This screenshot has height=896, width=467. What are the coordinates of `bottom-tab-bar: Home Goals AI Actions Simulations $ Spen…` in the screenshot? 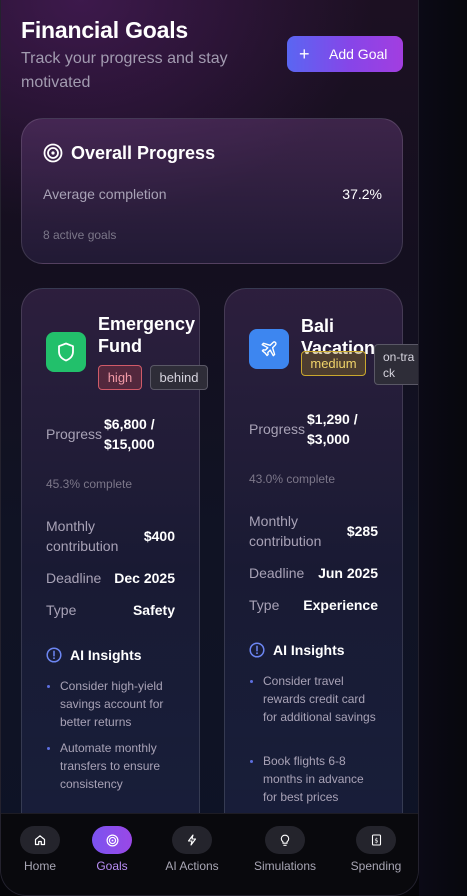 It's located at (209, 854).